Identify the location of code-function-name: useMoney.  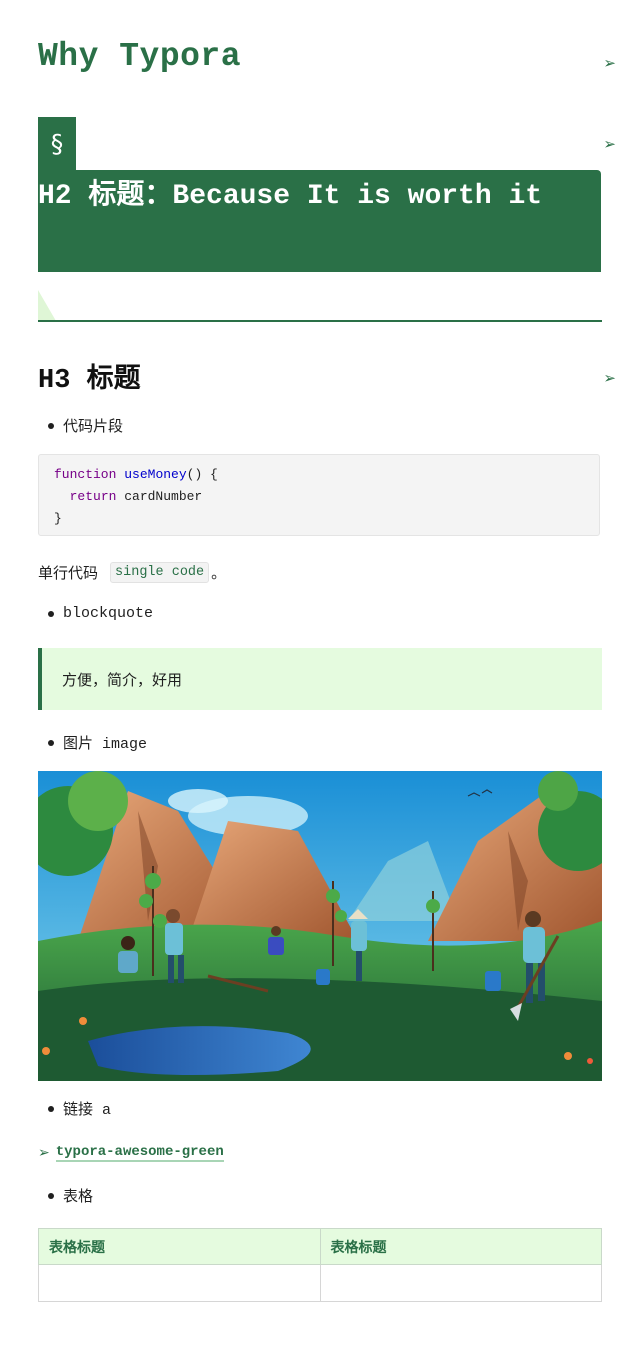
(155, 474).